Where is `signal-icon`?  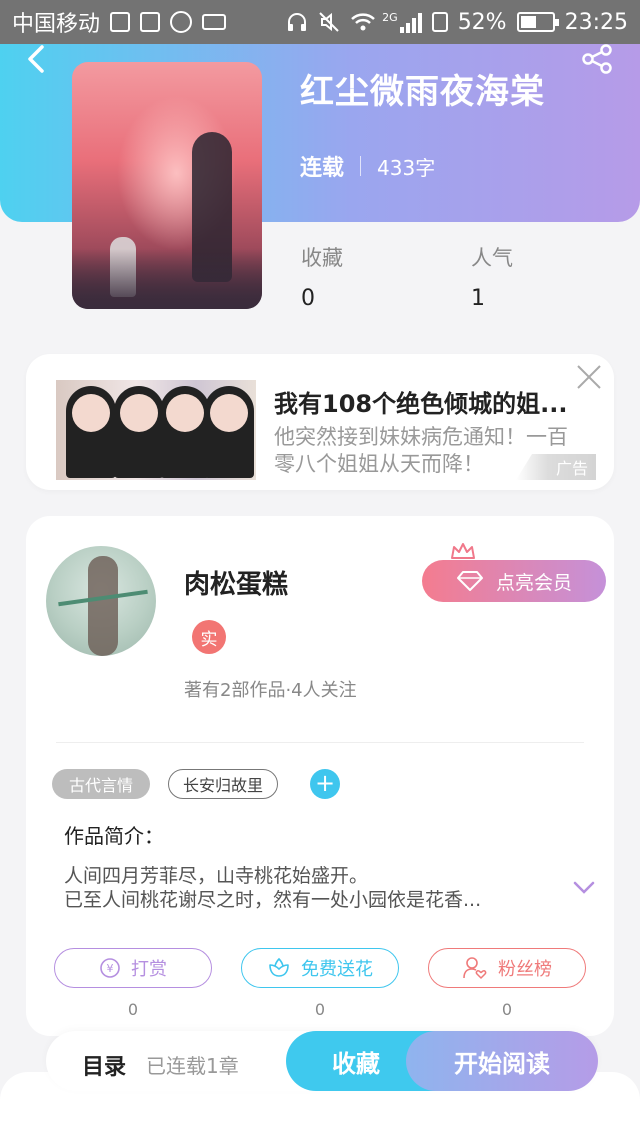 signal-icon is located at coordinates (410, 22).